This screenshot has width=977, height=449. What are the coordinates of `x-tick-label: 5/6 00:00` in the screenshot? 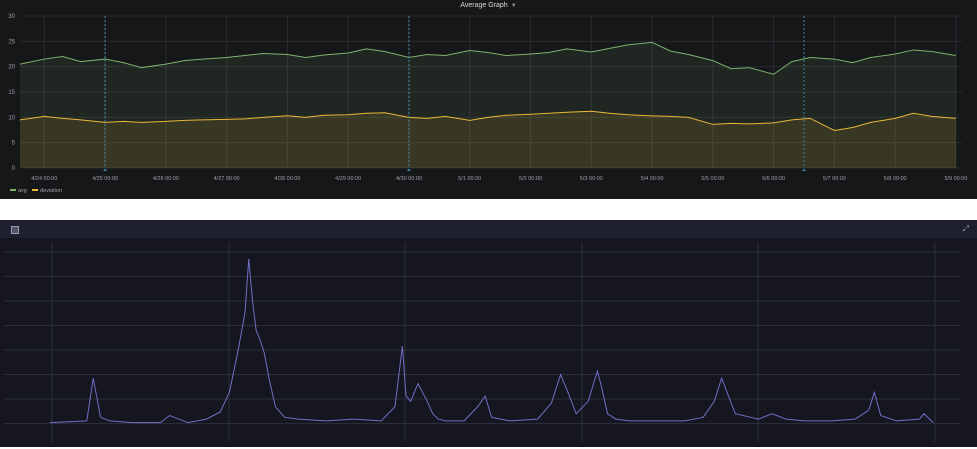 It's located at (773, 179).